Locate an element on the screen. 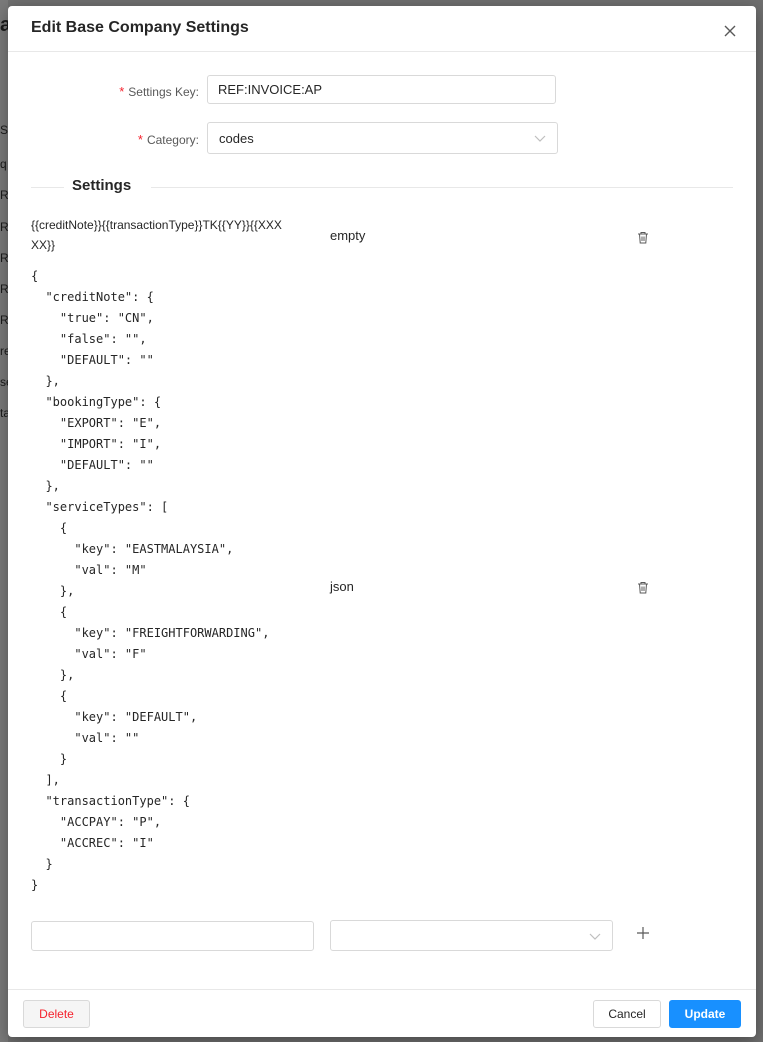  background-page-edge: a S q R R R R R re se ta is located at coordinates (4, 521).